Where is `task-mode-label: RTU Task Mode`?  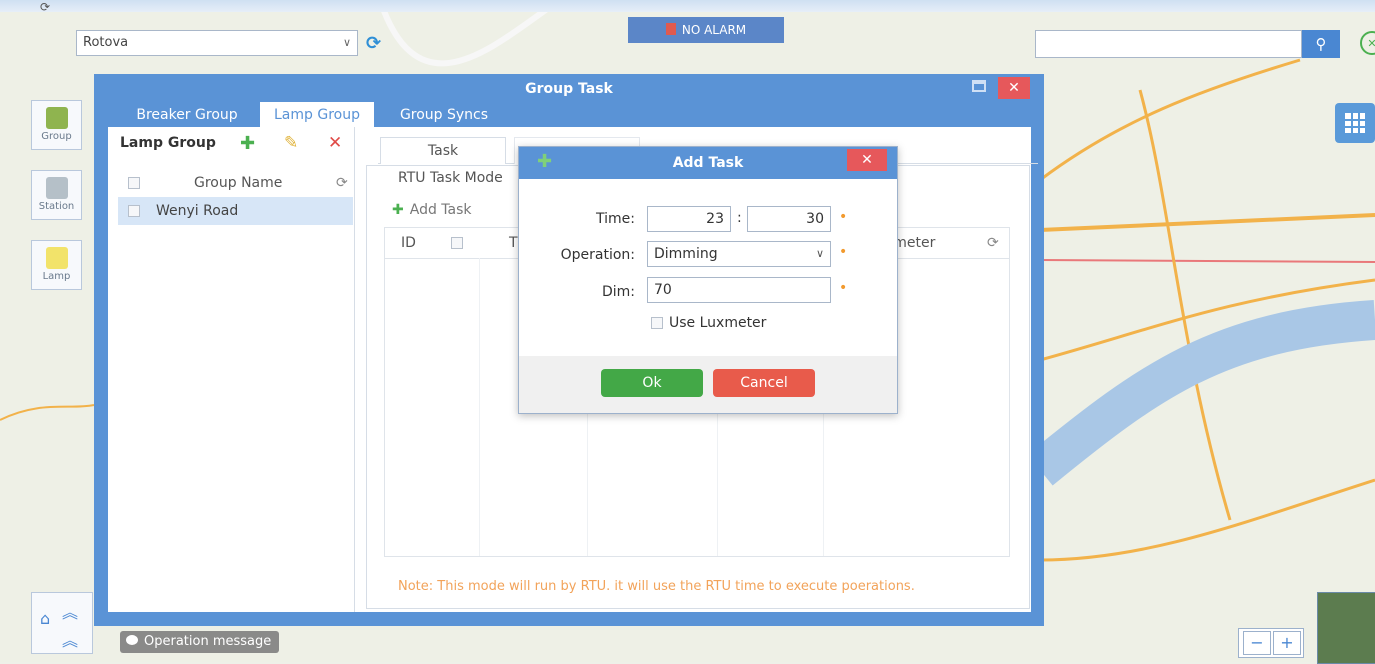
task-mode-label: RTU Task Mode is located at coordinates (450, 178).